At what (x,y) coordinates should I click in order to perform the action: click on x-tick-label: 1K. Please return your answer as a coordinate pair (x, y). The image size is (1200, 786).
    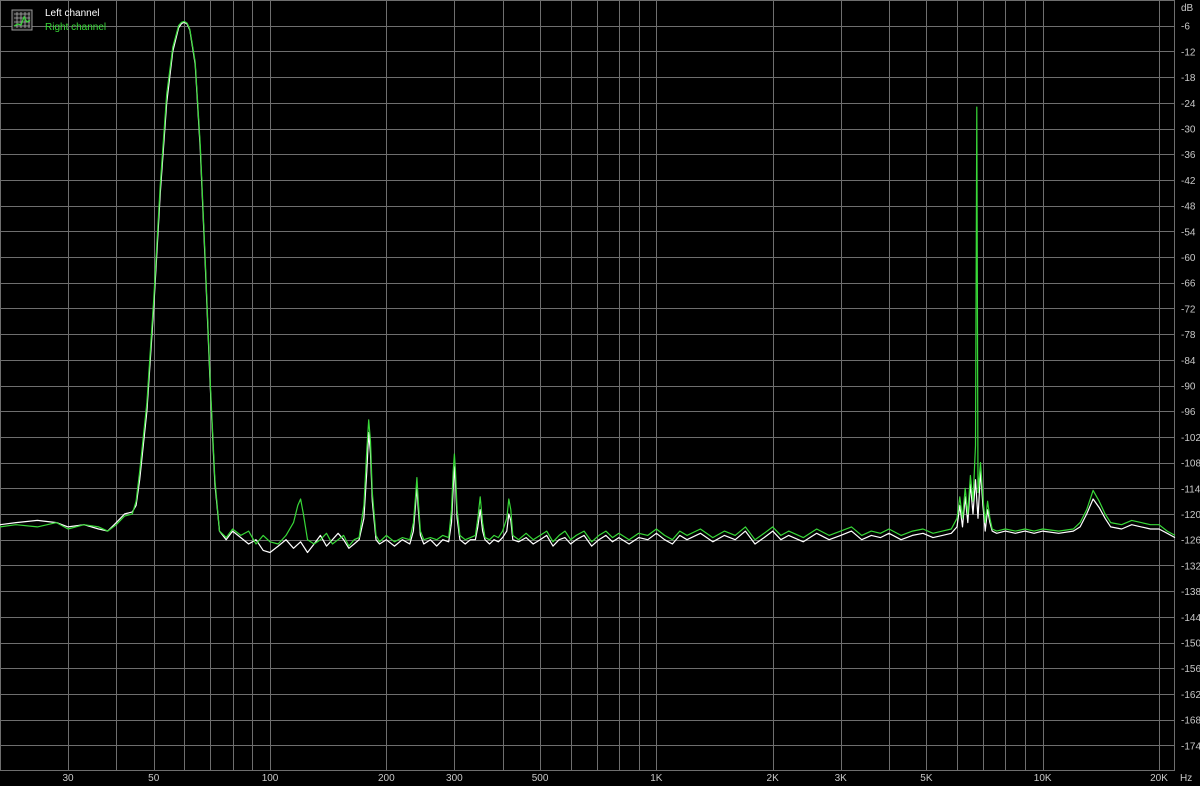
    Looking at the image, I should click on (656, 778).